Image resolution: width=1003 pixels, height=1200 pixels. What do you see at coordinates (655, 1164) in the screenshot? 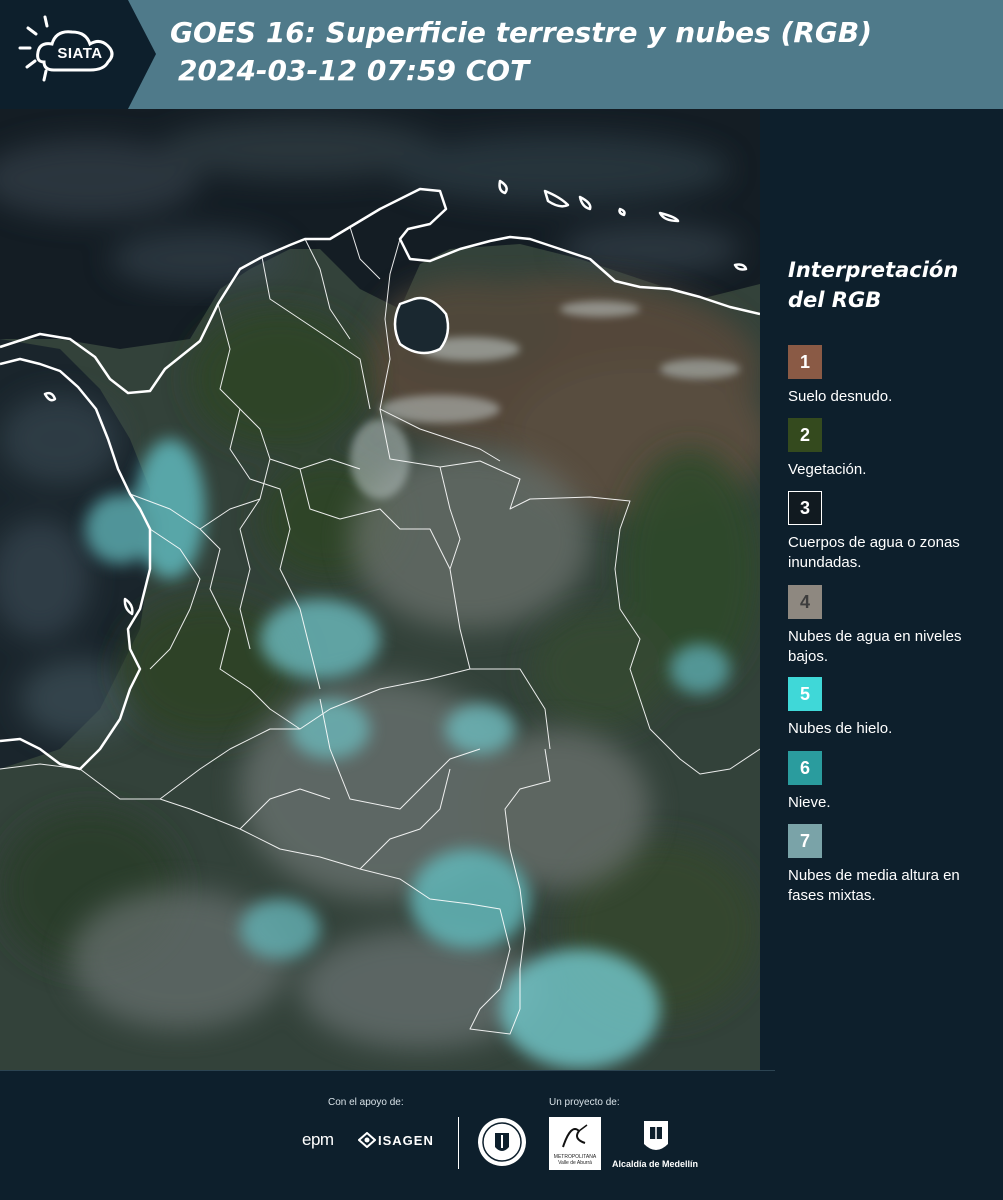
I see `alcaldia-logo-text: Alcaldía de Medellín` at bounding box center [655, 1164].